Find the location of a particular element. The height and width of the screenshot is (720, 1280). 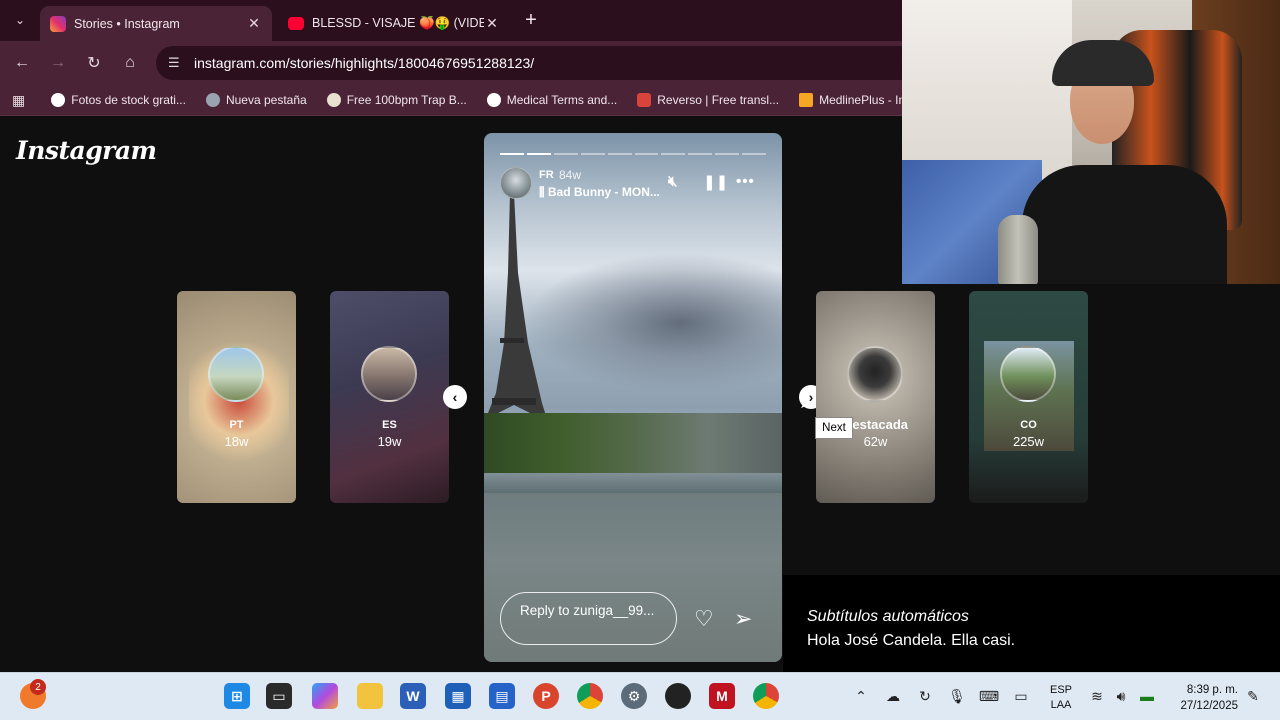

file-explorer-icon is located at coordinates (370, 696).